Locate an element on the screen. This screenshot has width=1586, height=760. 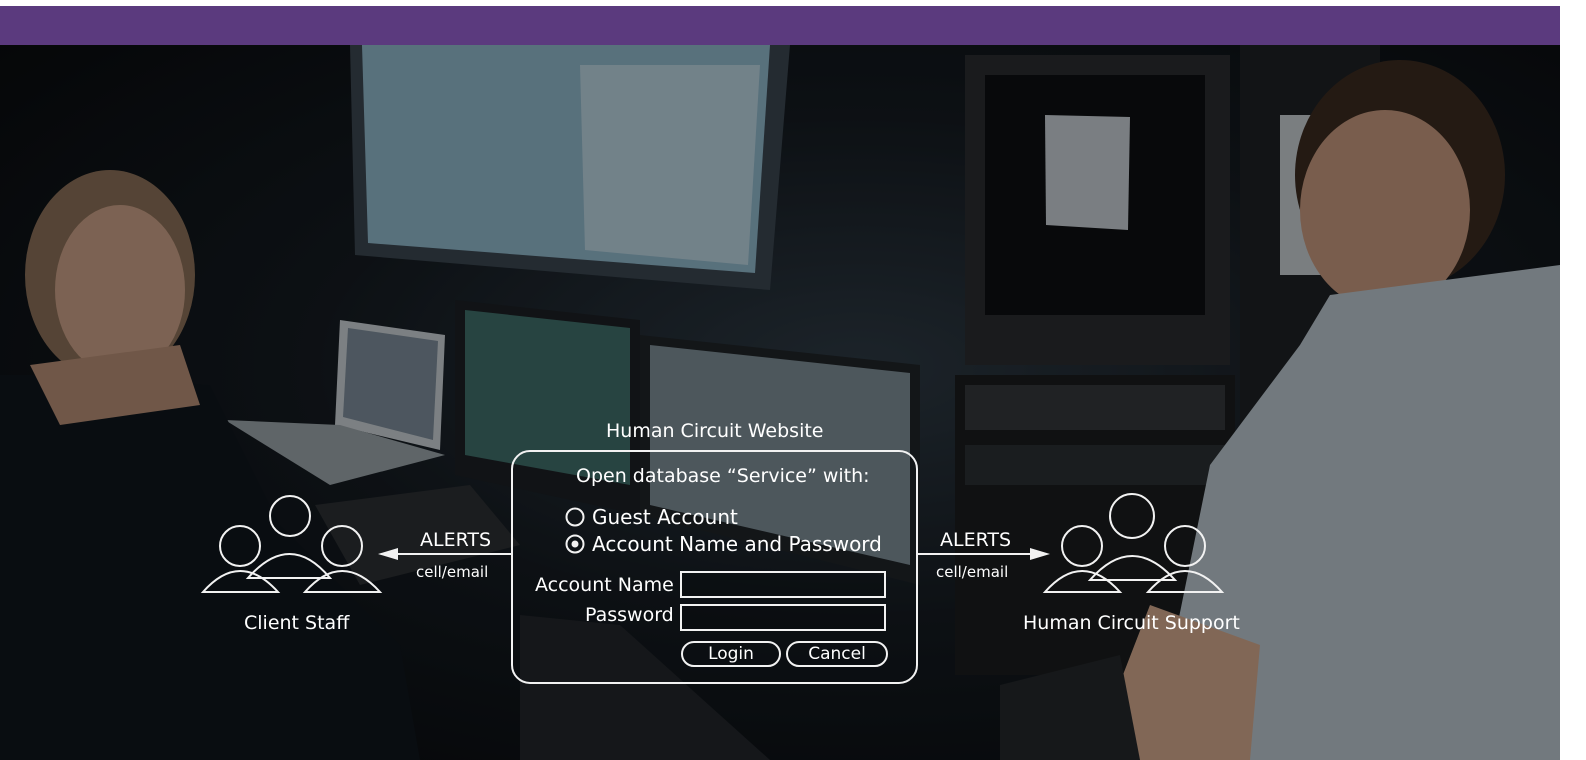
right-arrow-head is located at coordinates (1040, 554).